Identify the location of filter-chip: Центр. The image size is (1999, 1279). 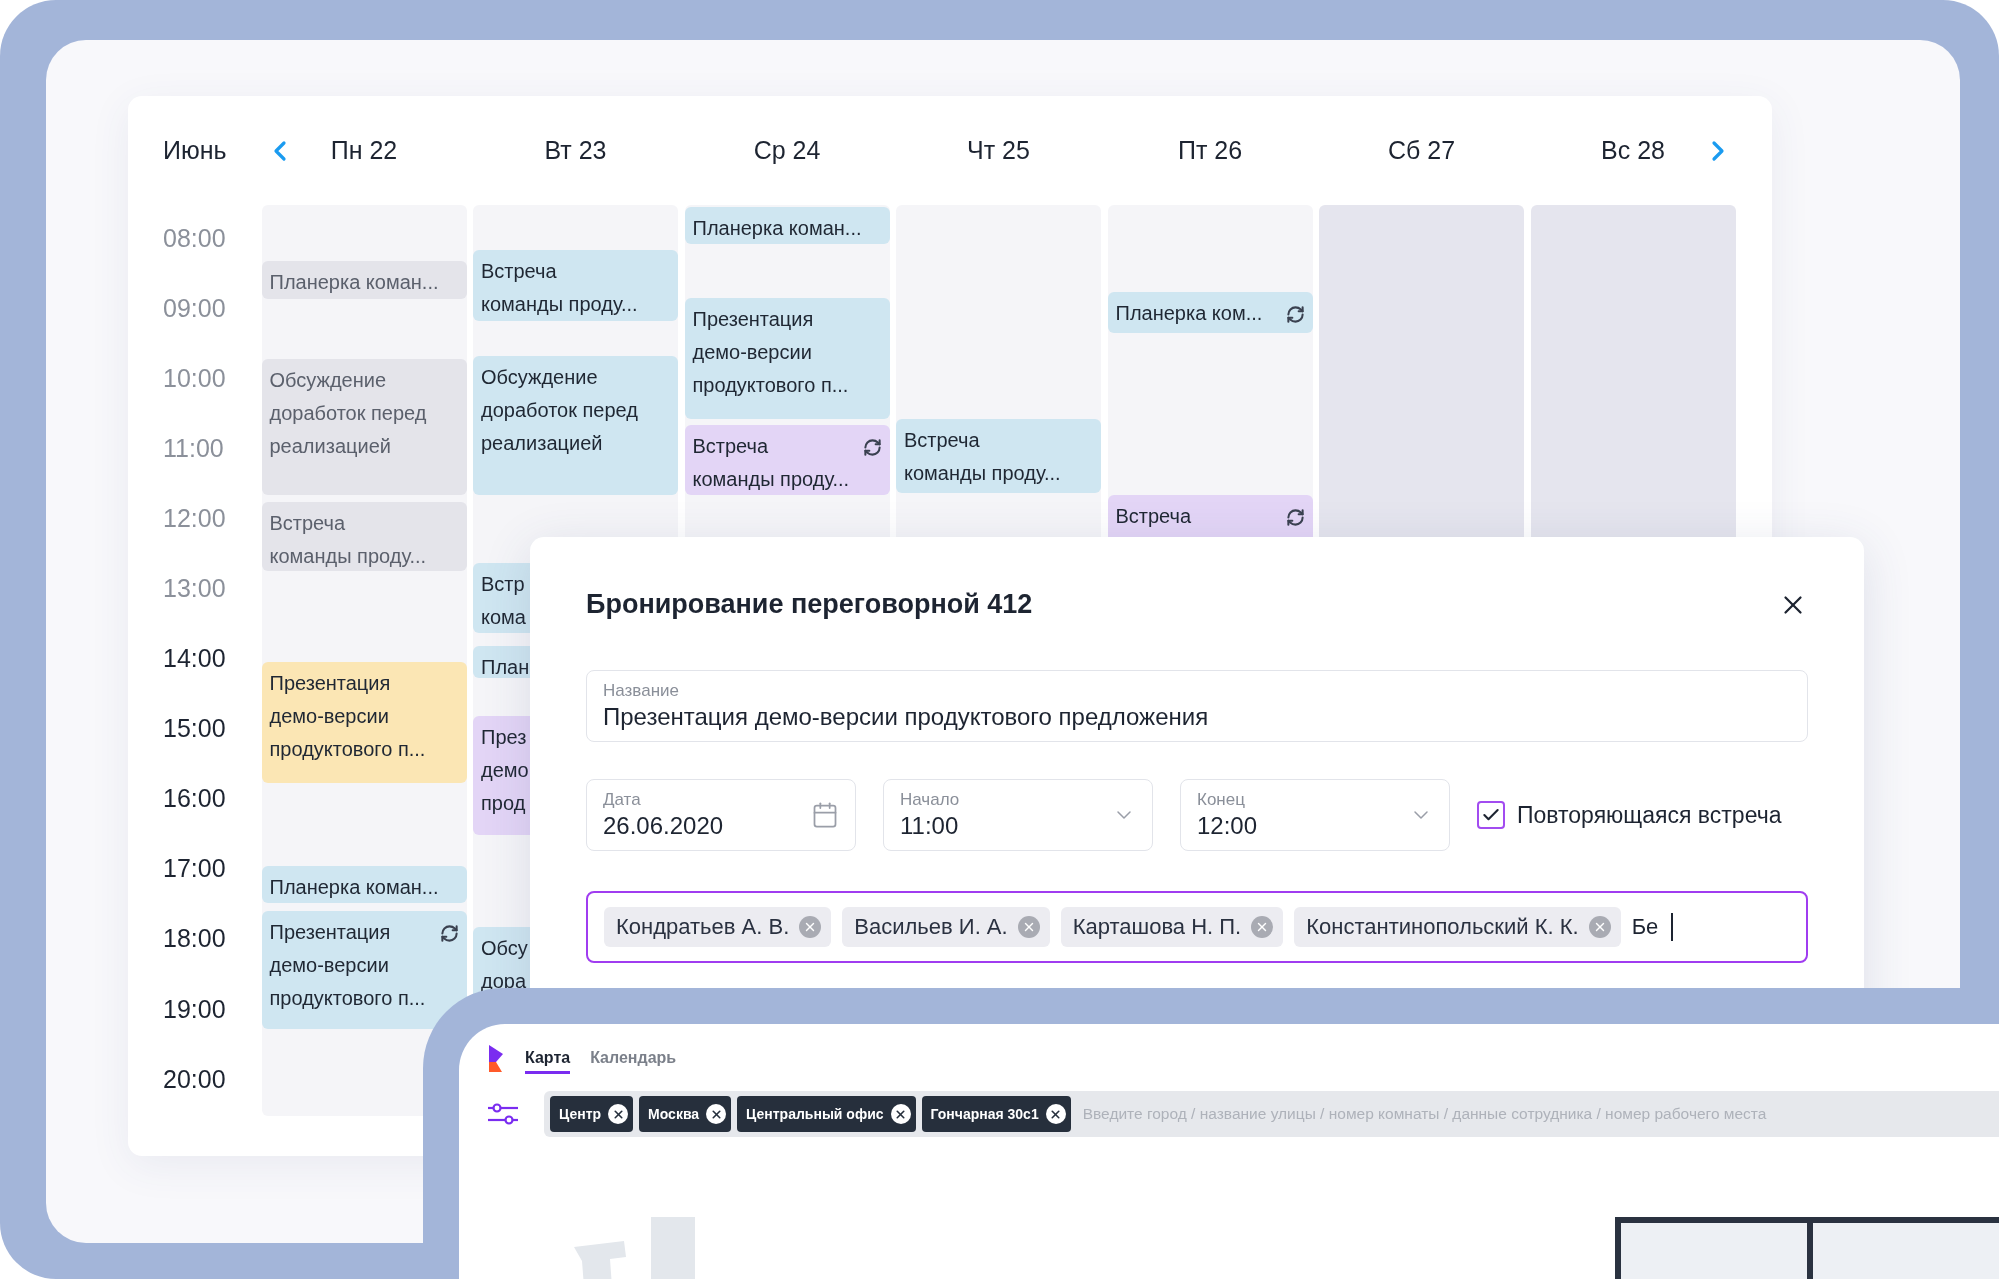
(592, 1114).